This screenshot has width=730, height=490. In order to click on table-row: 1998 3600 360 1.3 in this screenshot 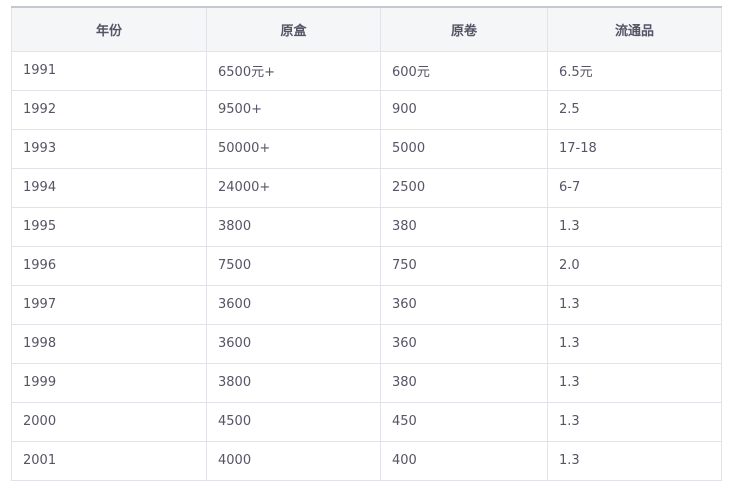, I will do `click(366, 343)`.